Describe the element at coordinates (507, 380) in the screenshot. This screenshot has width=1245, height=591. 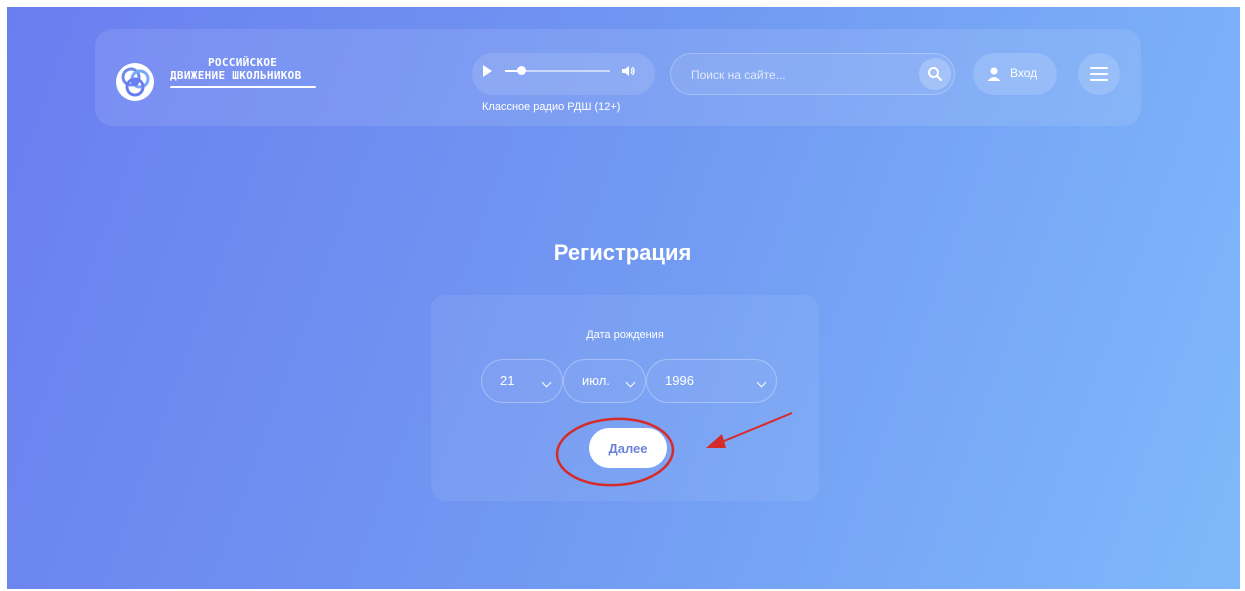
I see `day-value: 21` at that location.